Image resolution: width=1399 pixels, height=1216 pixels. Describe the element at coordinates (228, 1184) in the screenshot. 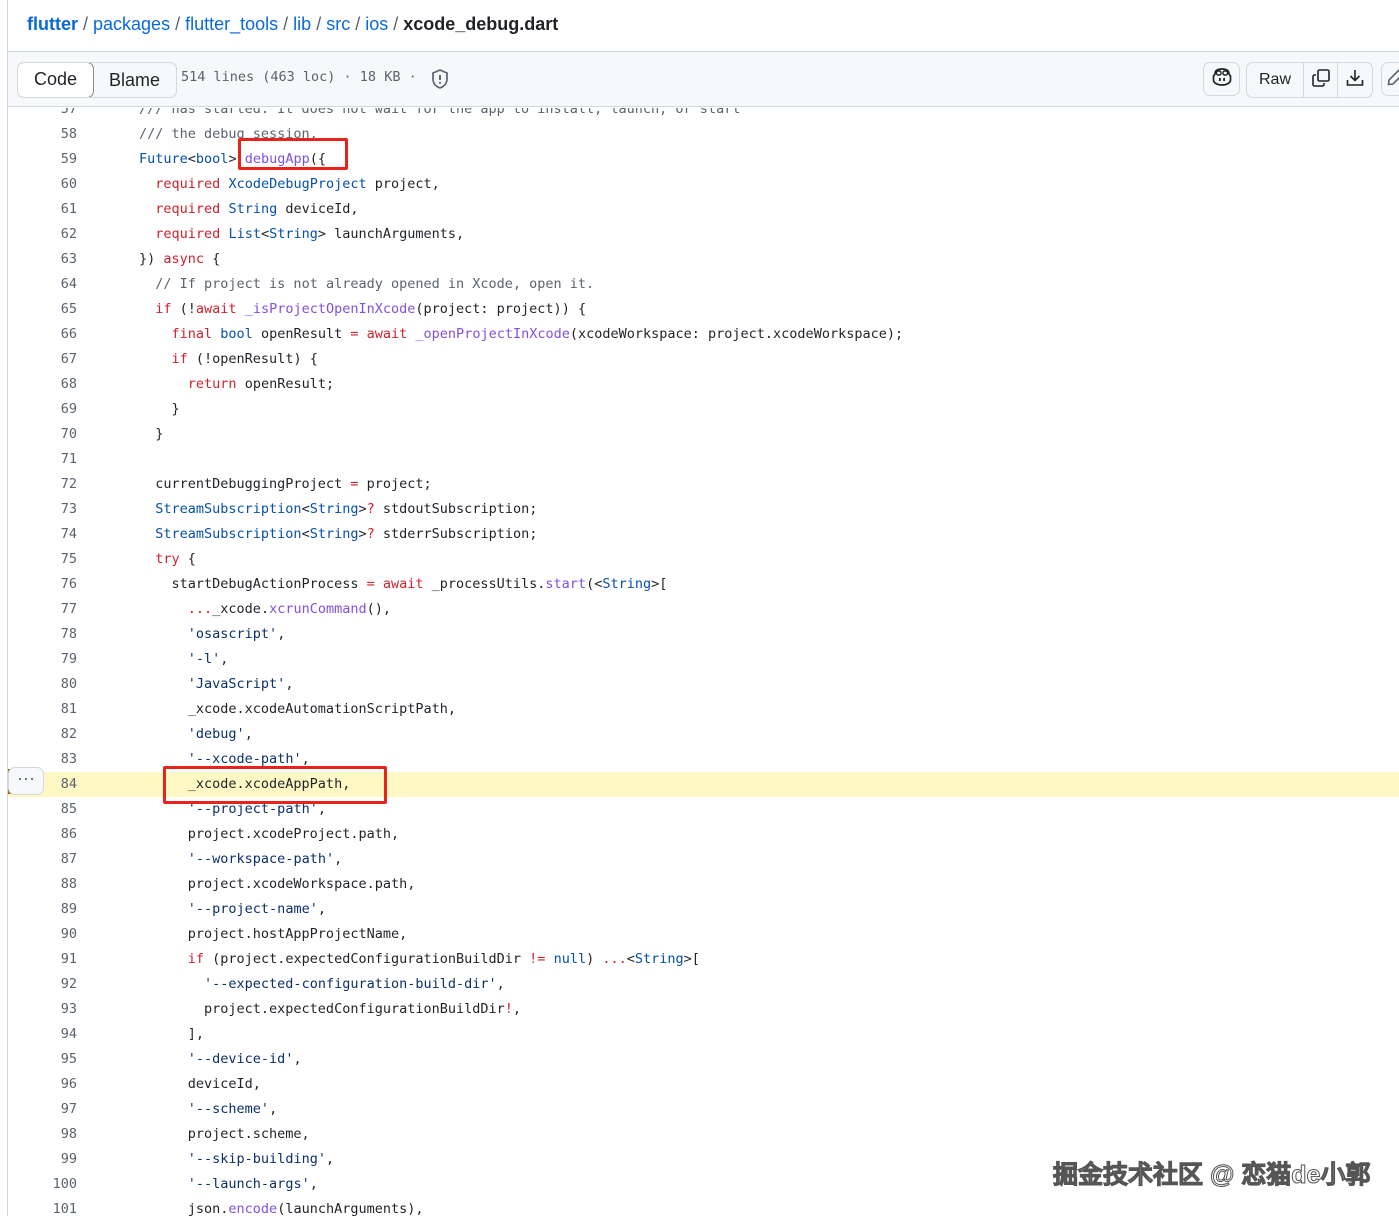

I see `code-text: '--launch-args',` at that location.